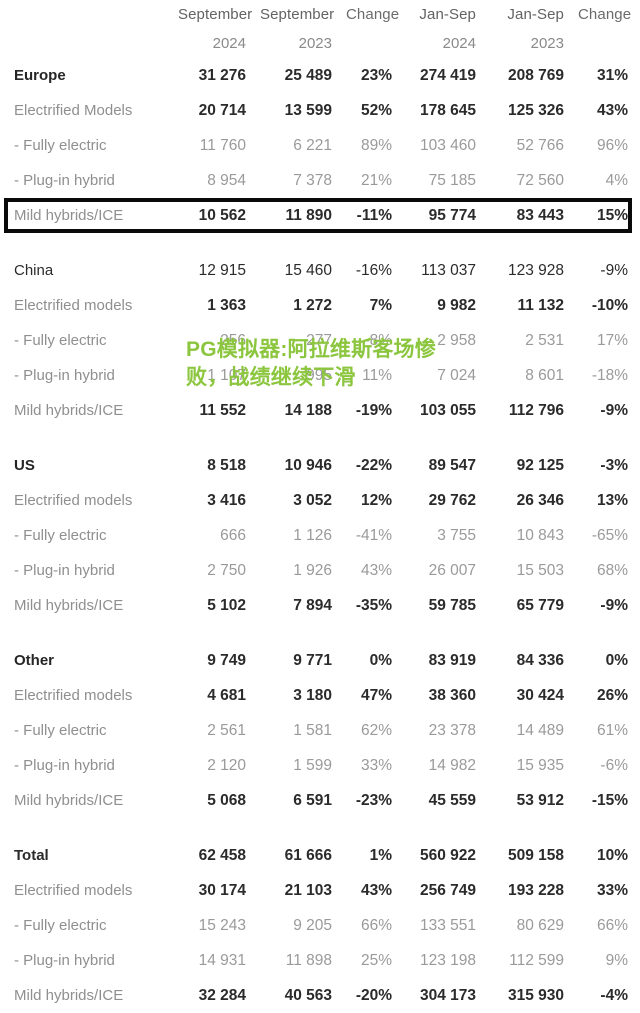 The image size is (640, 1013). Describe the element at coordinates (373, 410) in the screenshot. I see `cell-change-month: -19%` at that location.